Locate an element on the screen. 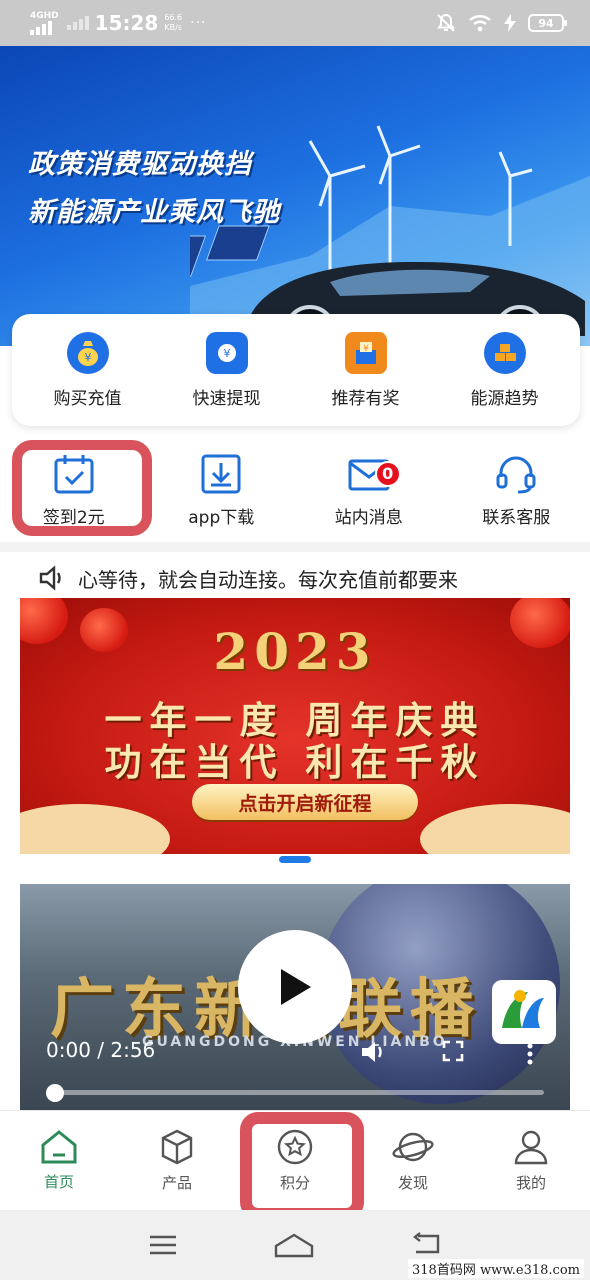 The height and width of the screenshot is (1280, 590). headset-icon is located at coordinates (516, 474).